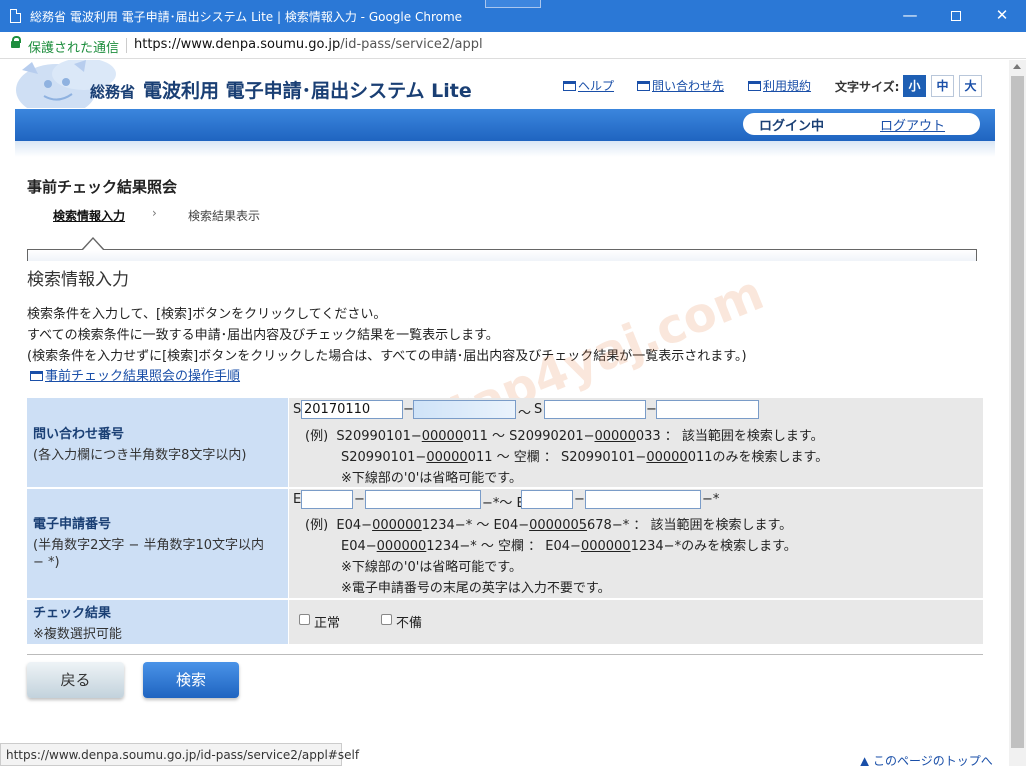  I want to click on description-line-1: 検索条件を入力して、[検索]ボタンをクリックしてください。, so click(207, 314).